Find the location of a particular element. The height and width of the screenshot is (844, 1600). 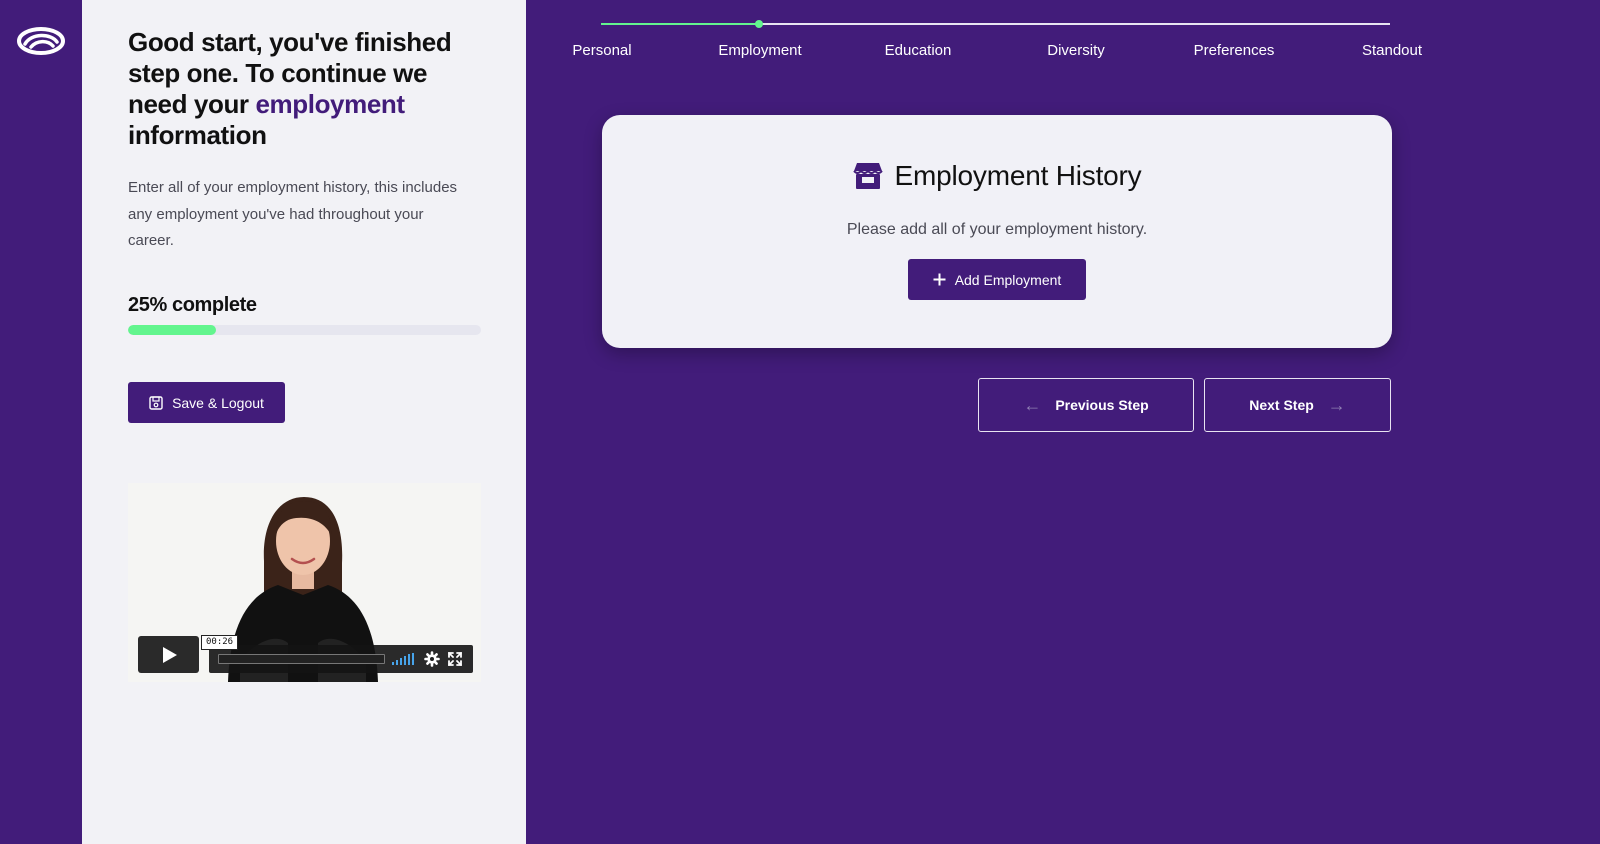

arrow-right-icon: → is located at coordinates (1336, 405).